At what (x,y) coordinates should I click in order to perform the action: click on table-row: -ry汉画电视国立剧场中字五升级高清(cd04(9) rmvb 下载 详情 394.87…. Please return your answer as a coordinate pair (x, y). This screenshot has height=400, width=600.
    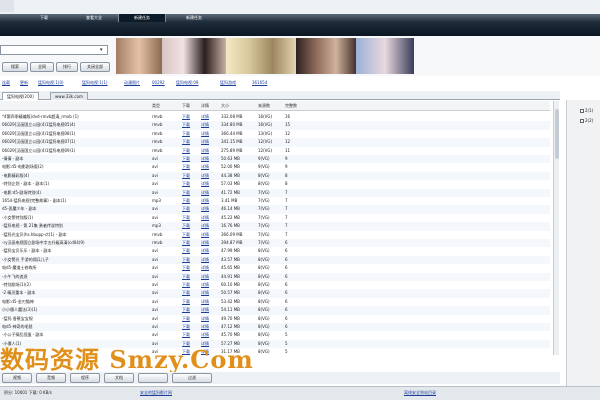
    Looking at the image, I should click on (275, 243).